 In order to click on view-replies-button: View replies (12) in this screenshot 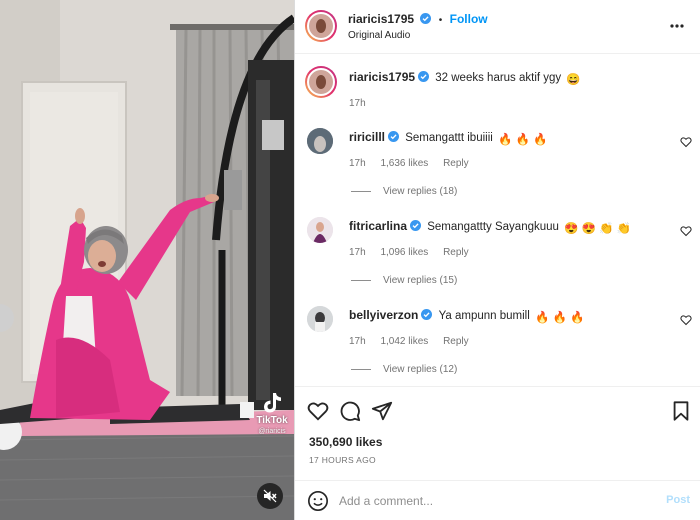, I will do `click(404, 369)`.